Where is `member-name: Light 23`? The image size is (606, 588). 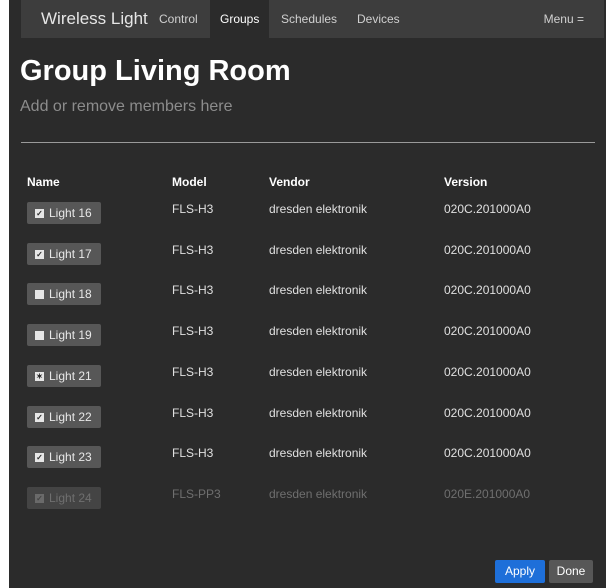 member-name: Light 23 is located at coordinates (70, 457).